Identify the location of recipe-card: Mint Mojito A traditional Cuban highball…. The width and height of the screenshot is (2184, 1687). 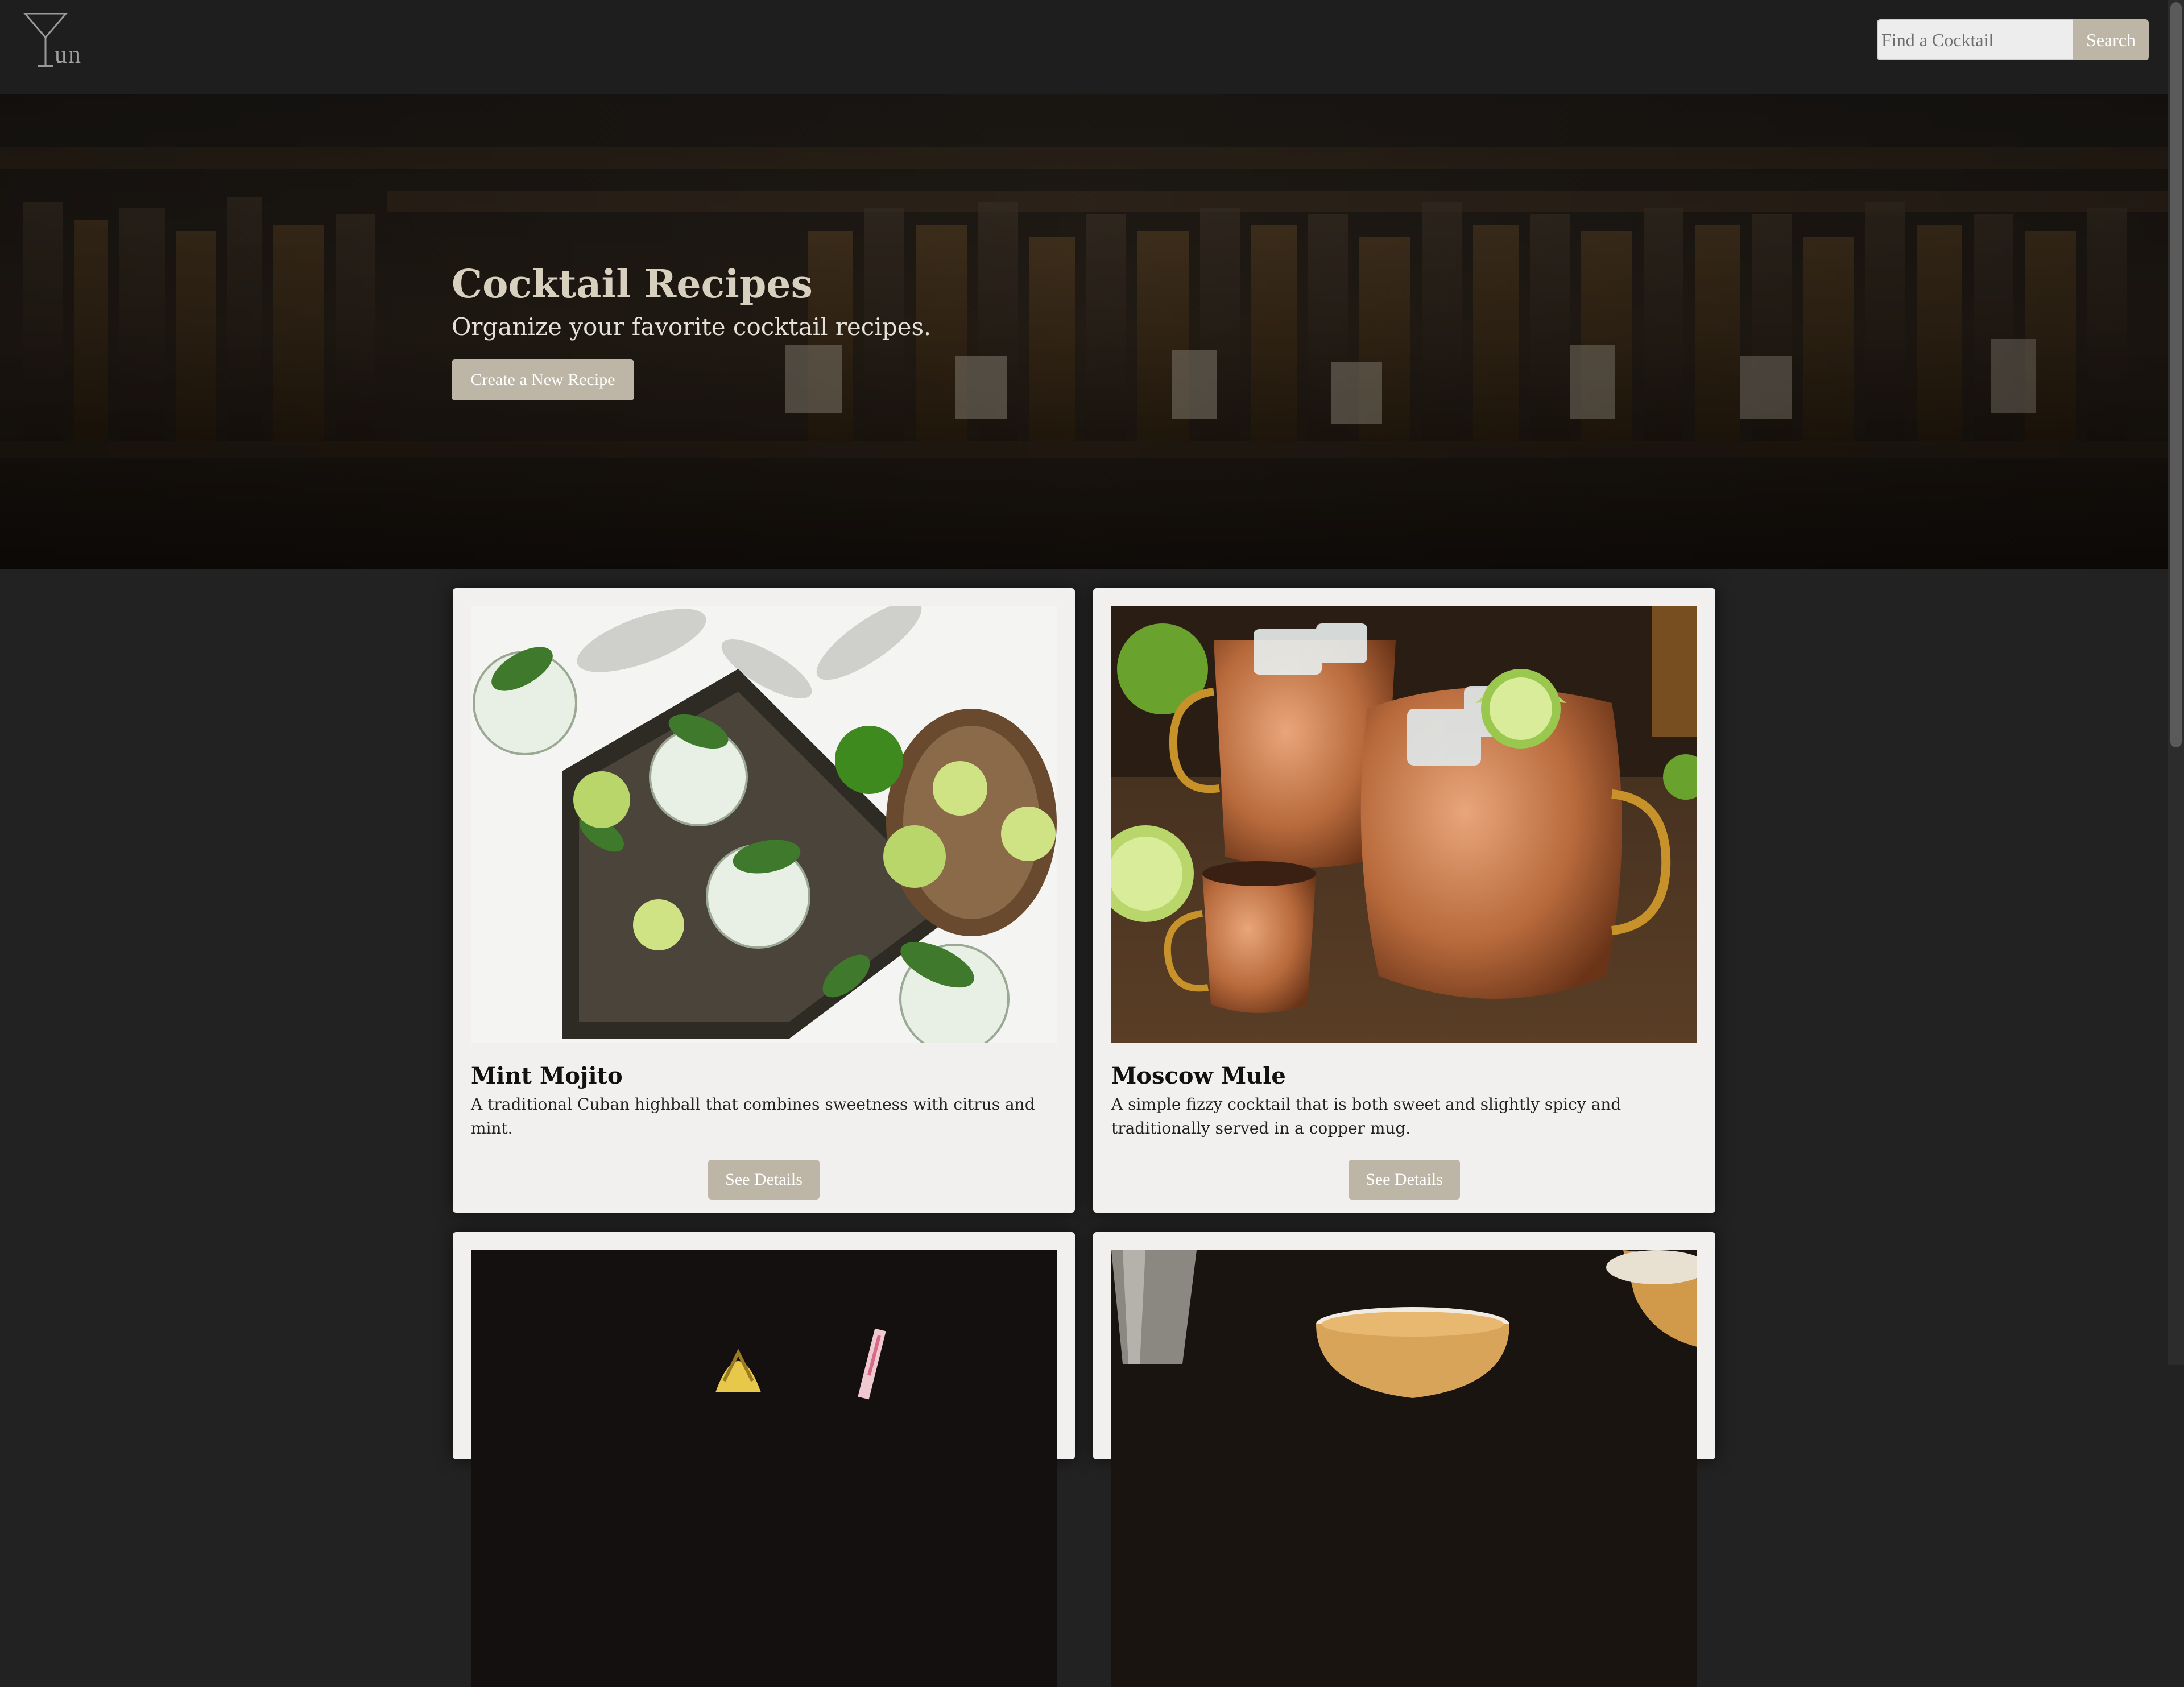
(764, 900).